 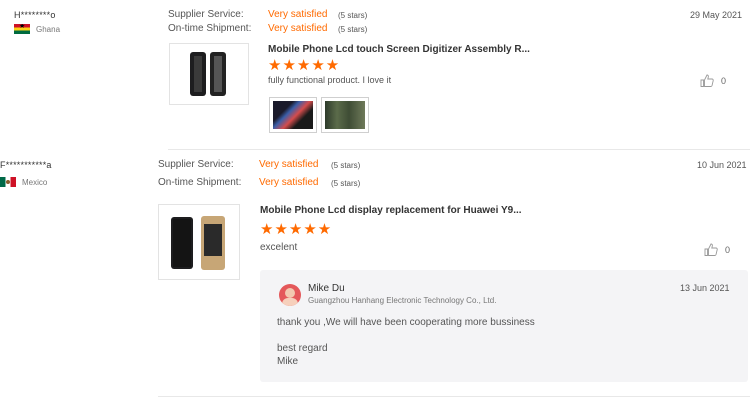 I want to click on country-label: Mexico, so click(x=35, y=182).